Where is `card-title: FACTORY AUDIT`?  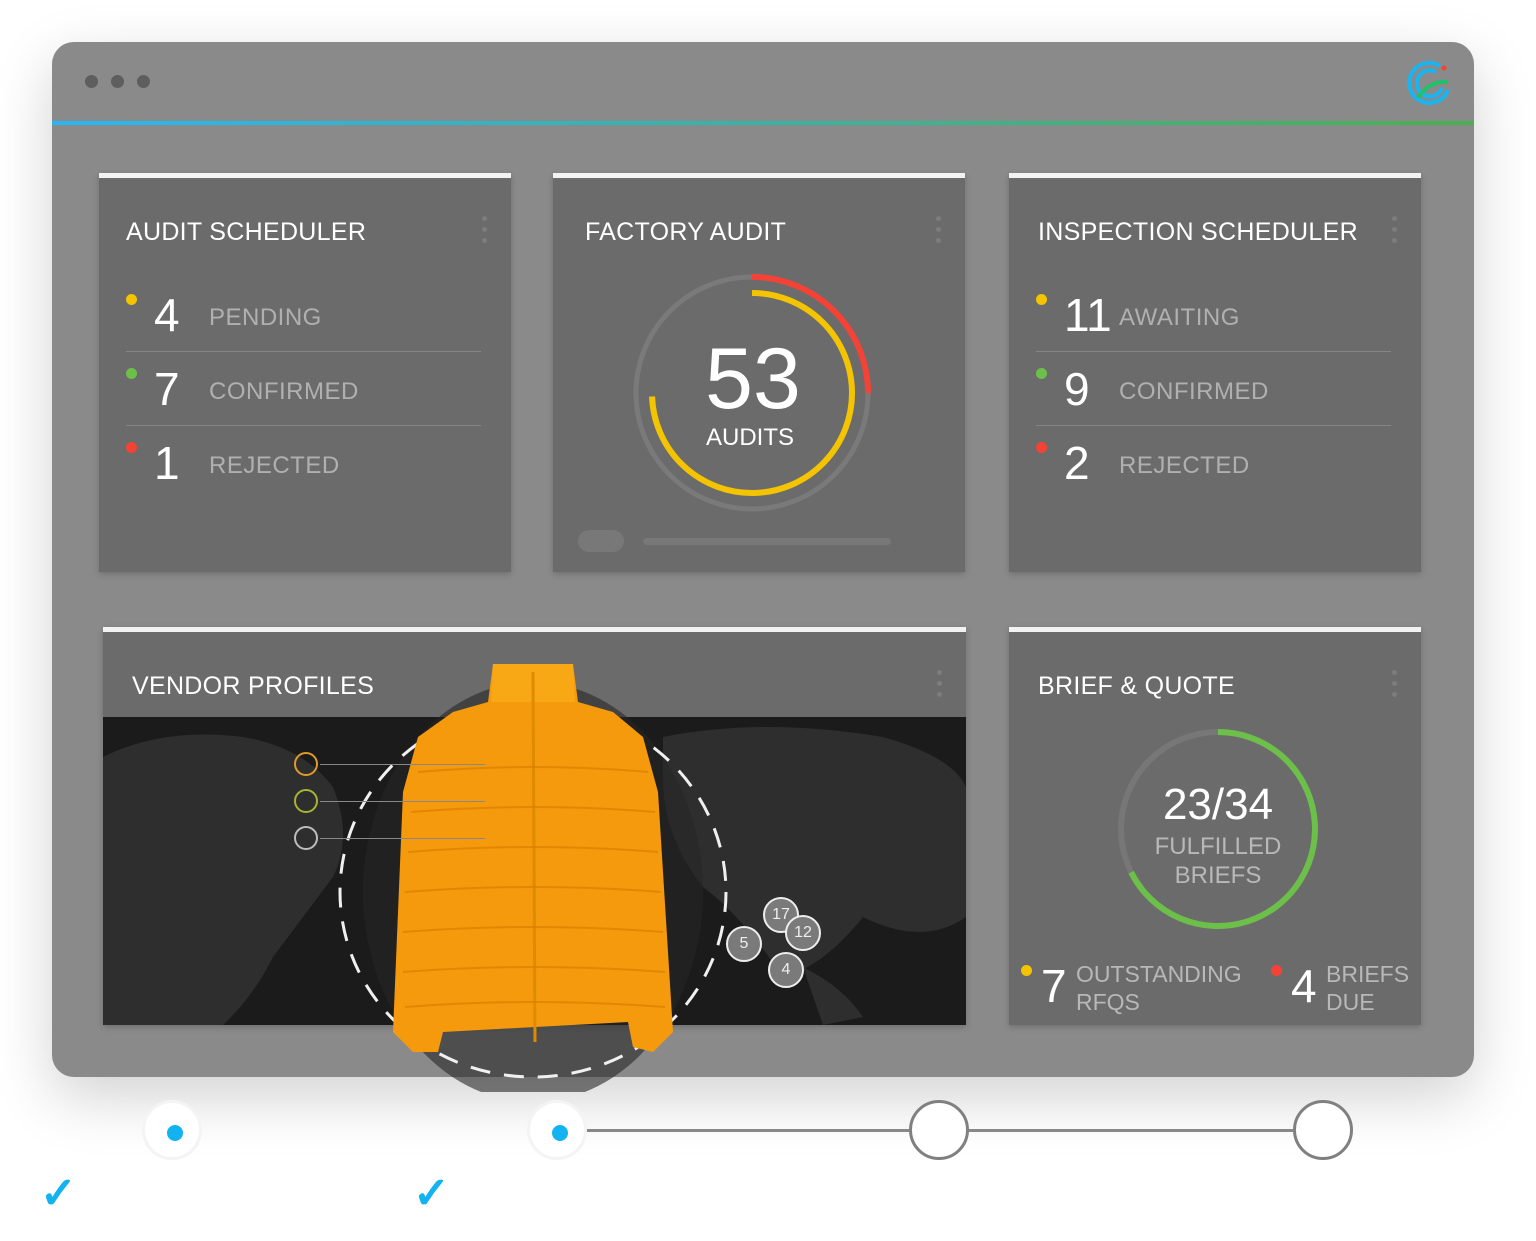 card-title: FACTORY AUDIT is located at coordinates (686, 232).